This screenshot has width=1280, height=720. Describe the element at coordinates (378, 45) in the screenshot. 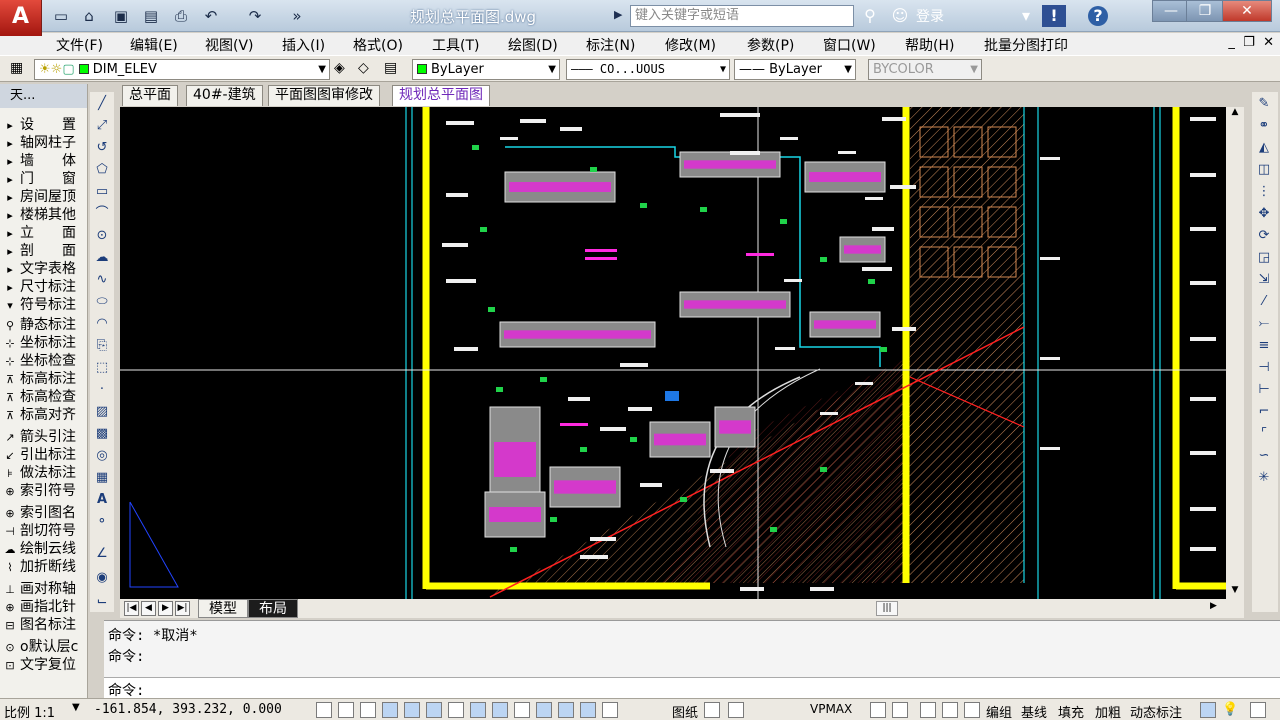

I see `menu-format: 格式(O)` at that location.